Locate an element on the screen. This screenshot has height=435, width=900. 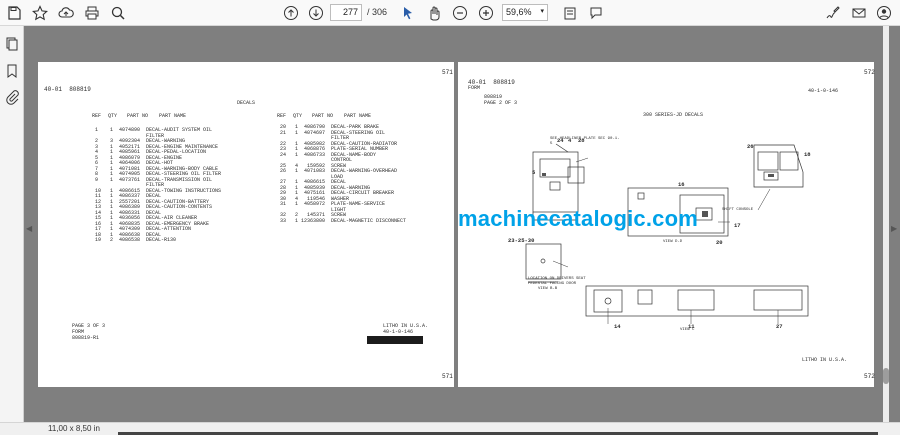
page-number-top: 571 is located at coordinates (447, 72).